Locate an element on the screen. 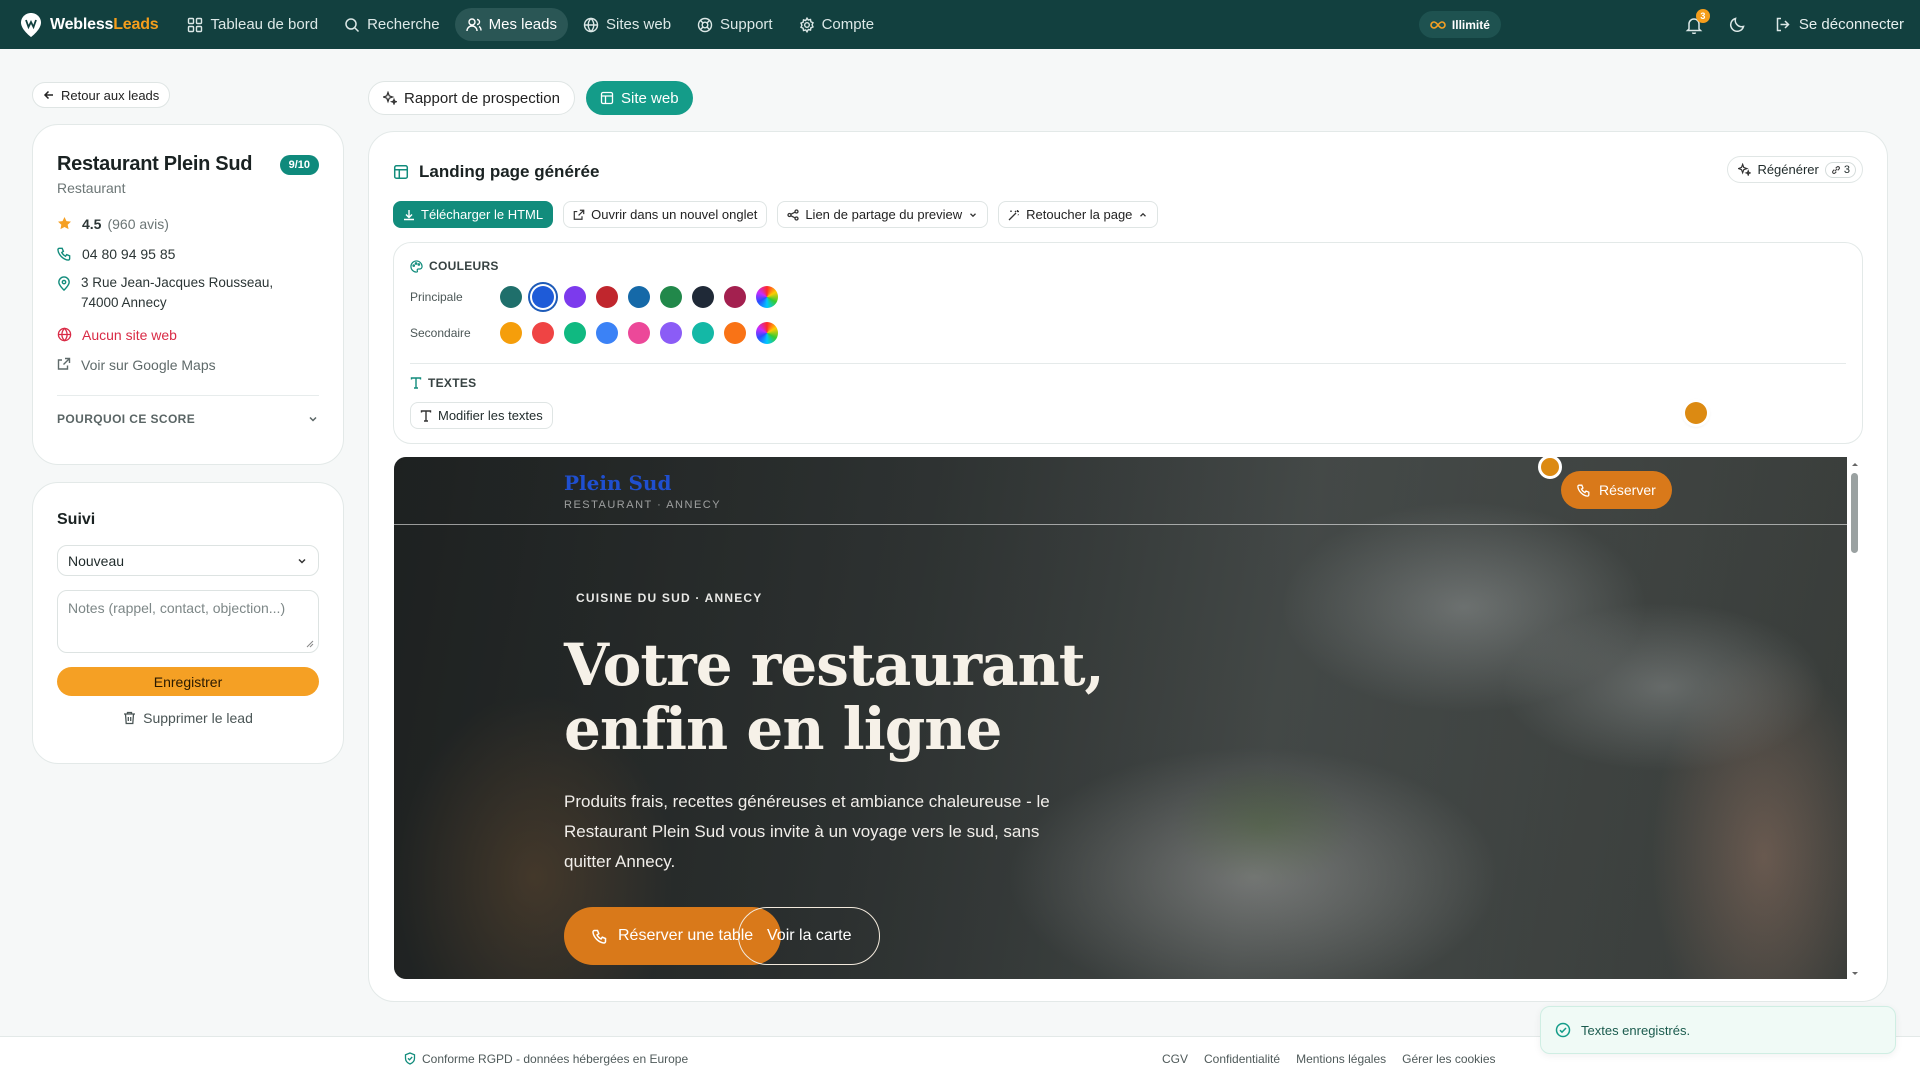 This screenshot has width=1920, height=1080. theme-toggle is located at coordinates (1737, 24).